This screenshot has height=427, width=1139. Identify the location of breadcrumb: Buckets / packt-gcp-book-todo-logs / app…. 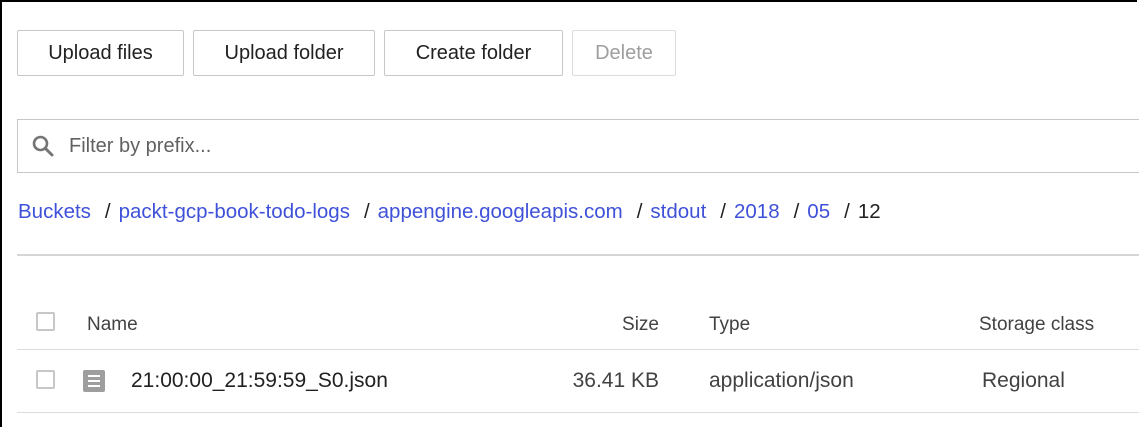
(449, 212).